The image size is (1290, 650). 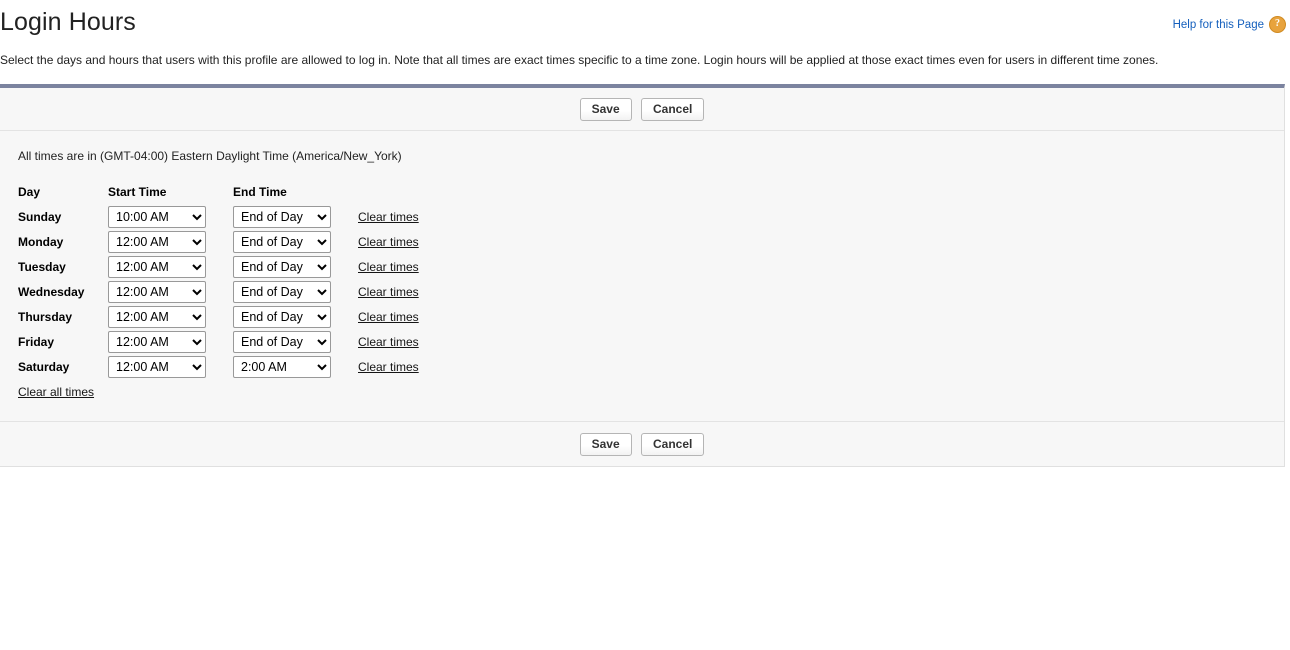 I want to click on start-time-cell: 10:00 AM, so click(x=170, y=217).